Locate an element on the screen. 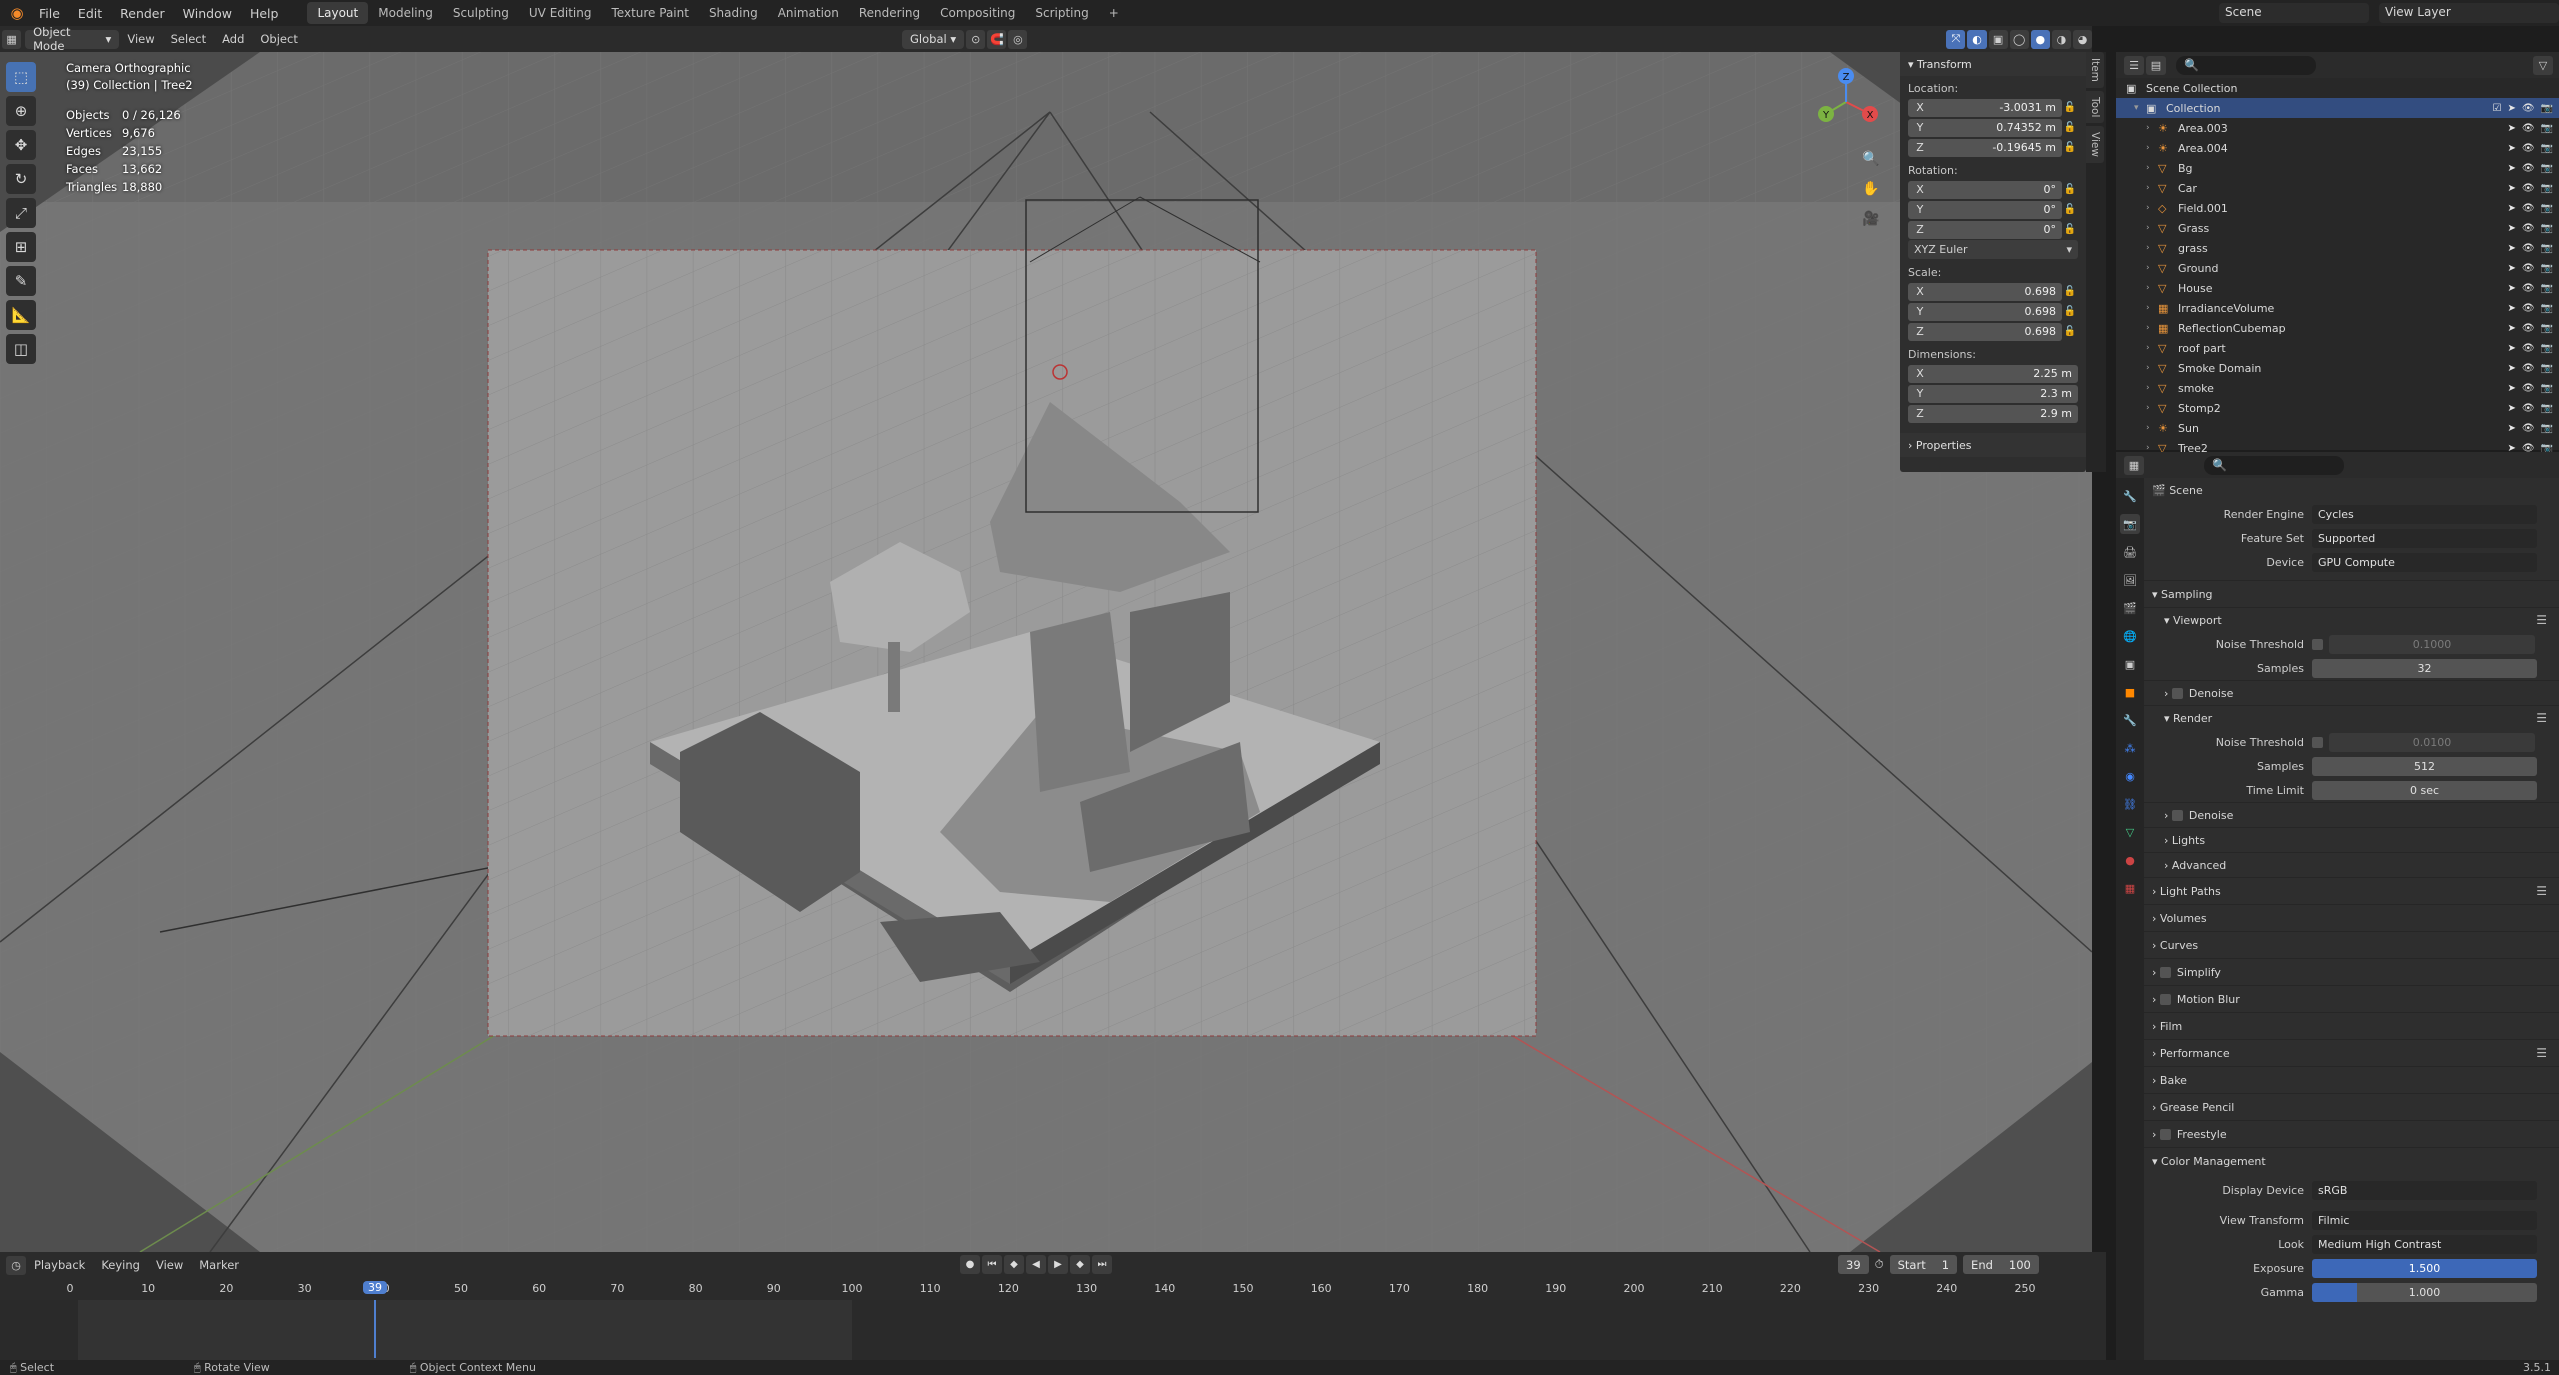 This screenshot has height=1375, width=2559. properties-editor-type-icon: ▦ is located at coordinates (2134, 465).